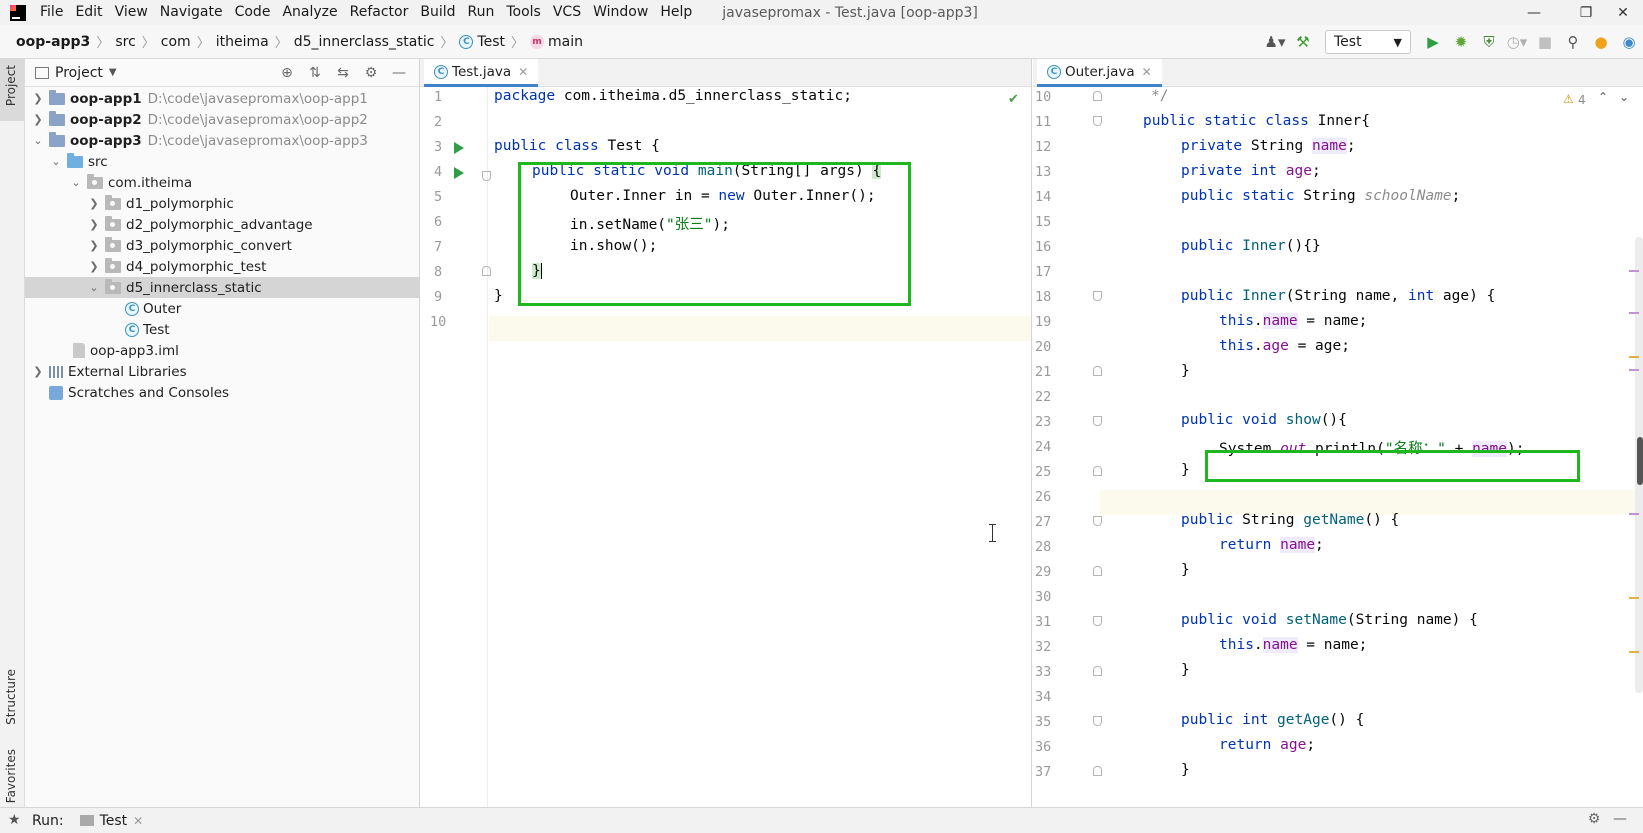  I want to click on menu-refactor: Refactor, so click(379, 12).